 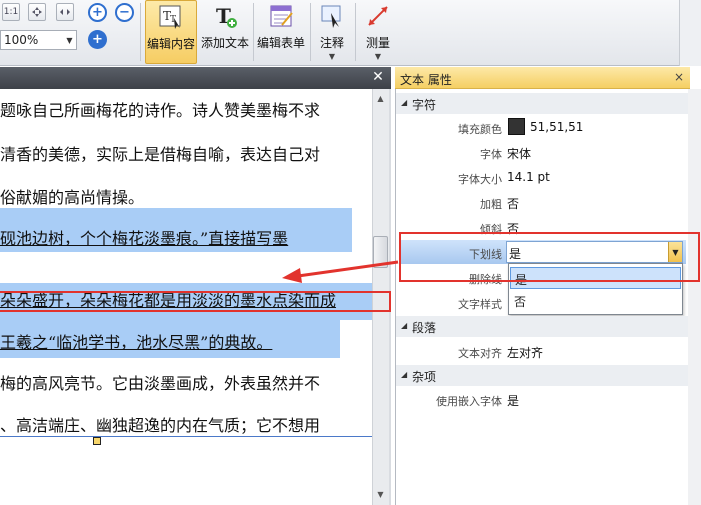 What do you see at coordinates (65, 12) in the screenshot?
I see `fit-width-icon` at bounding box center [65, 12].